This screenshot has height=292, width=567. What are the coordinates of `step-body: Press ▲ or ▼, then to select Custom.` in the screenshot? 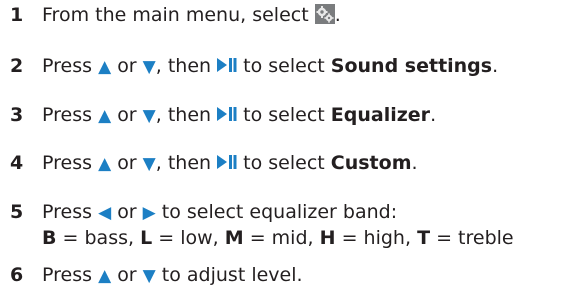 It's located at (230, 163).